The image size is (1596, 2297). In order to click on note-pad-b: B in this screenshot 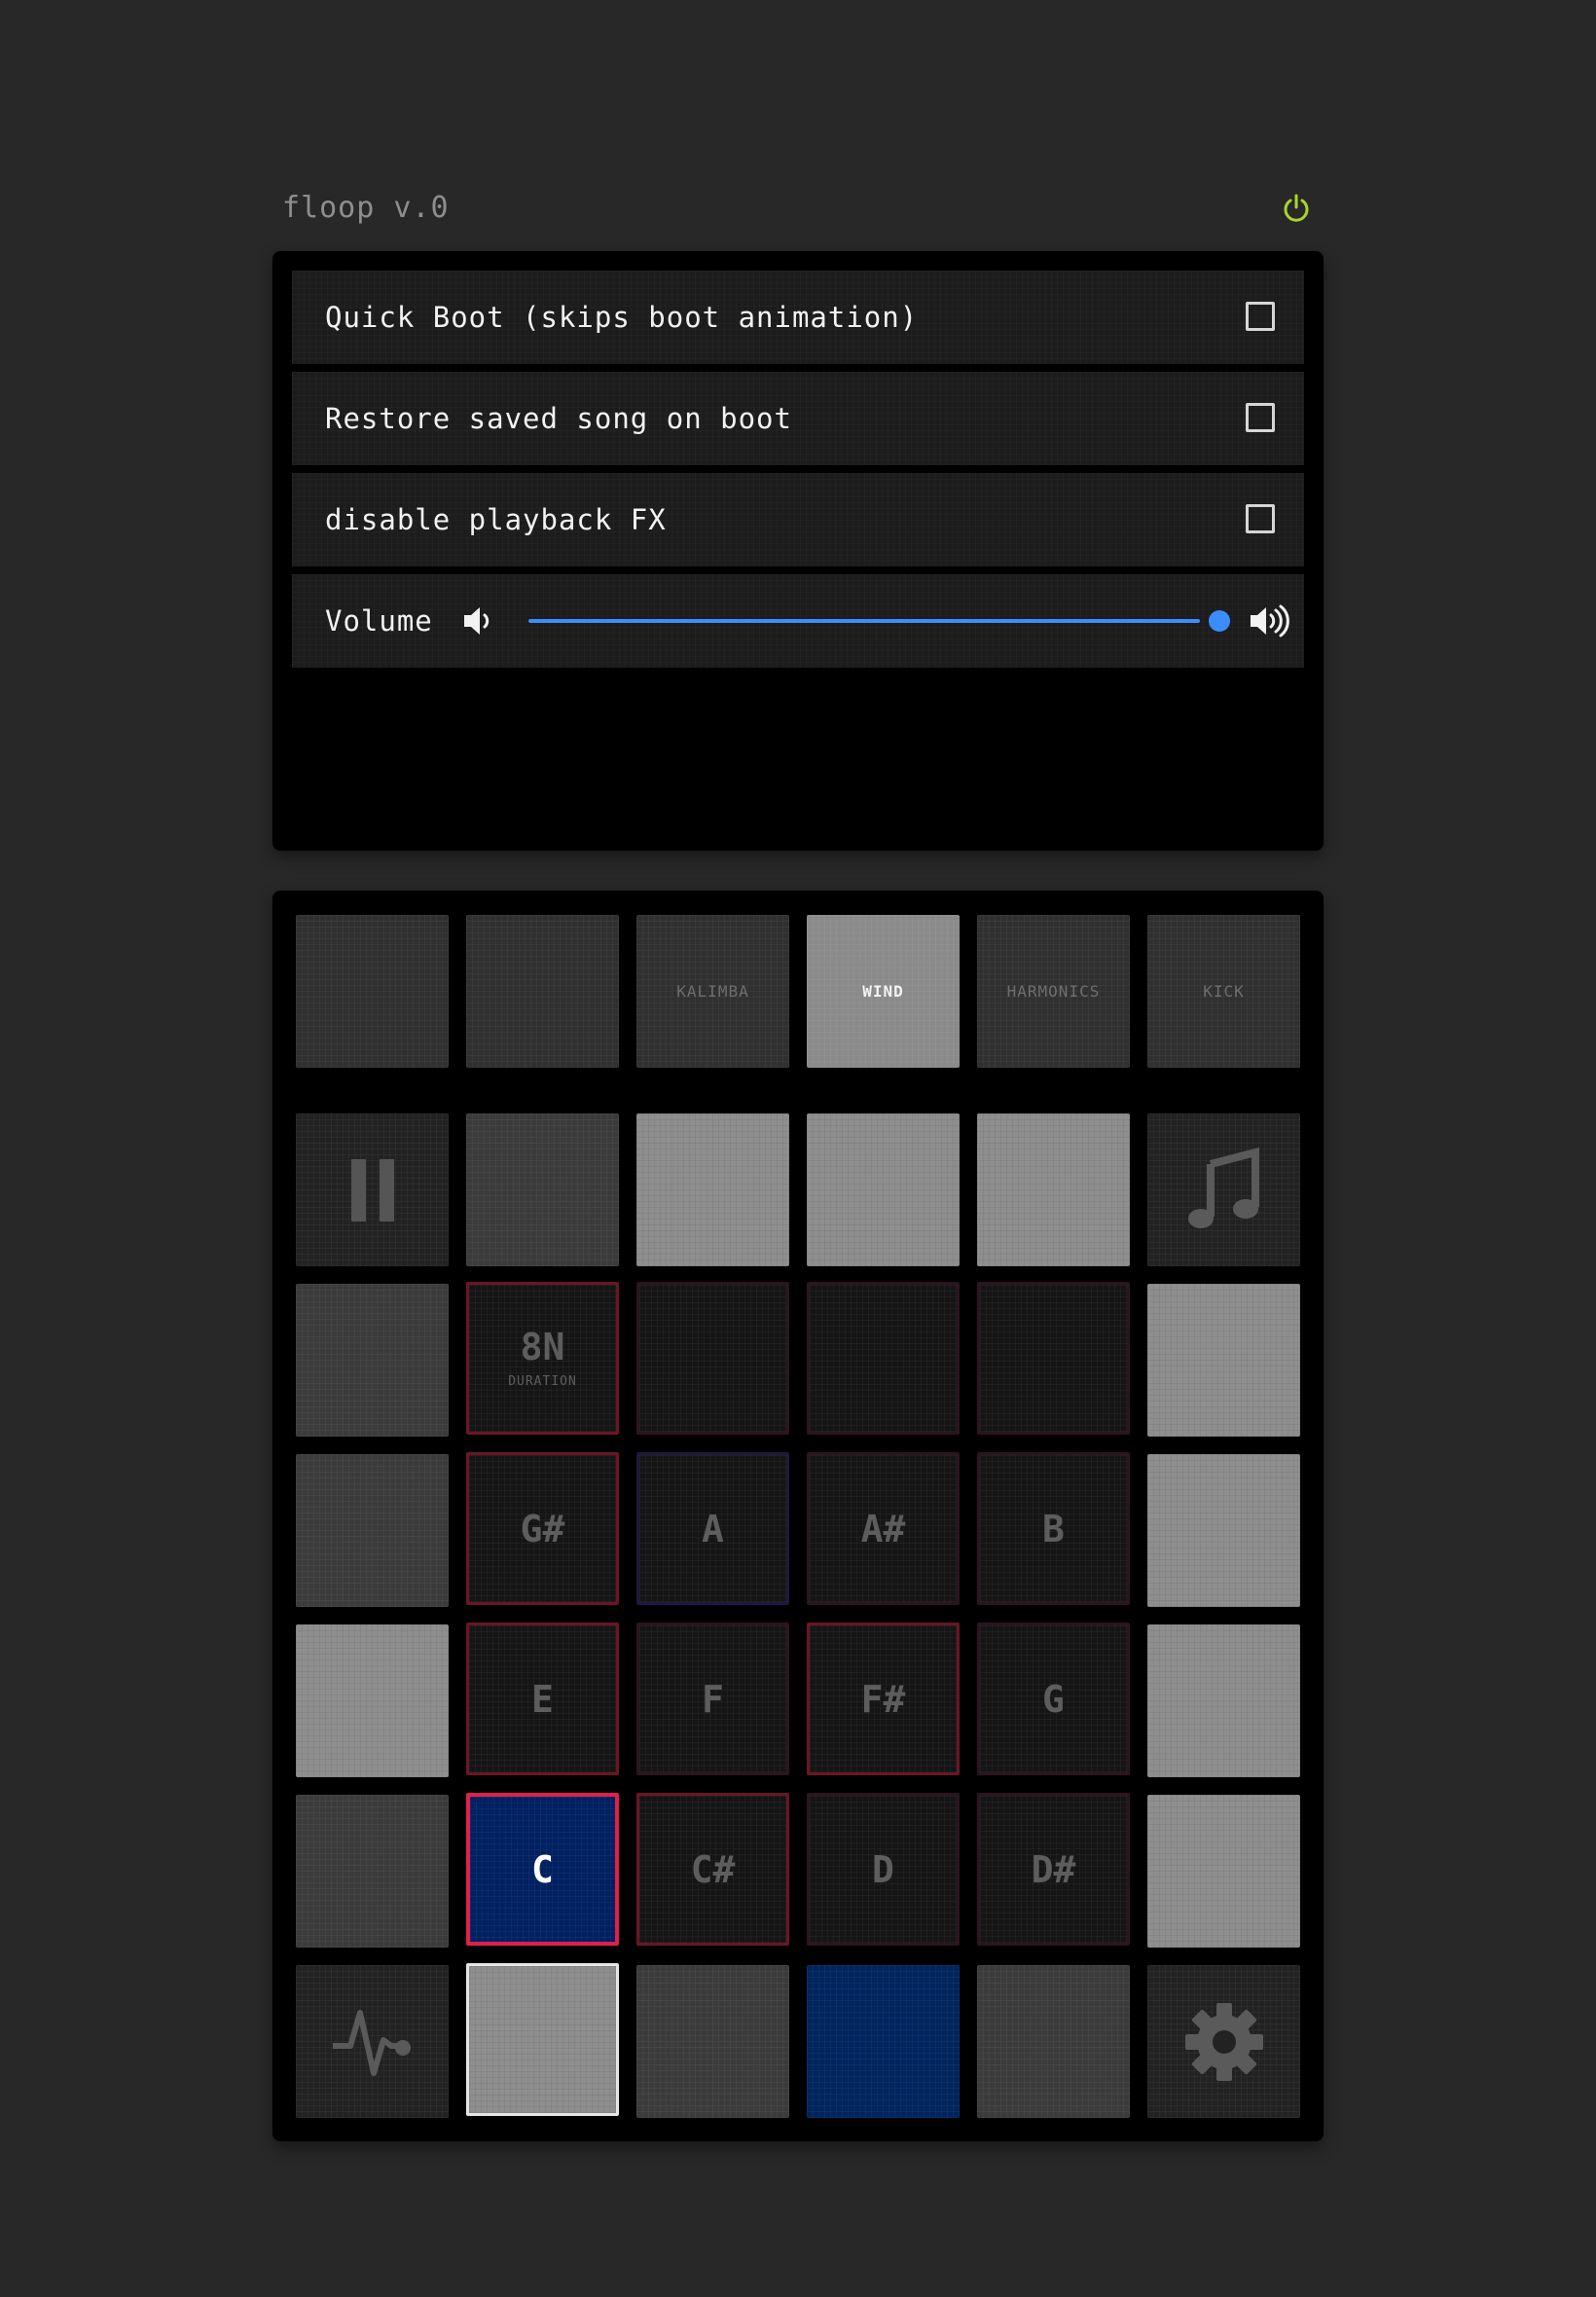, I will do `click(1053, 1528)`.